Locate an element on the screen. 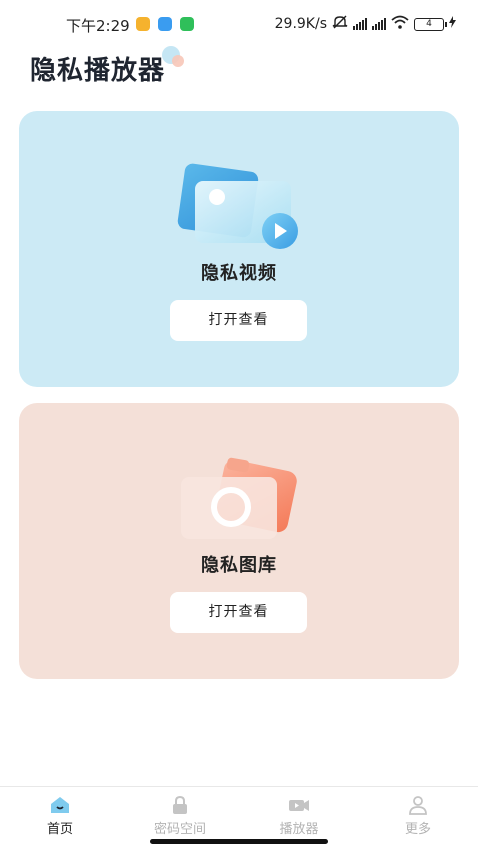  home-indicator is located at coordinates (239, 841).